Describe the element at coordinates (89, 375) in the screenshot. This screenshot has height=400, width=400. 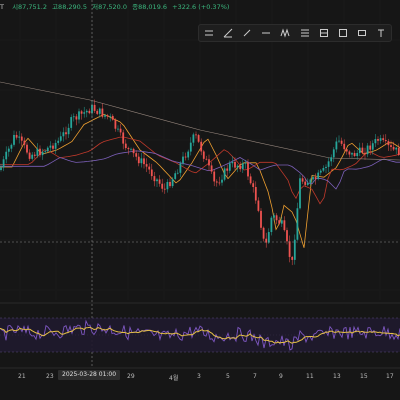
I see `crosshair-time-label: 2025-03-28 01:00` at that location.